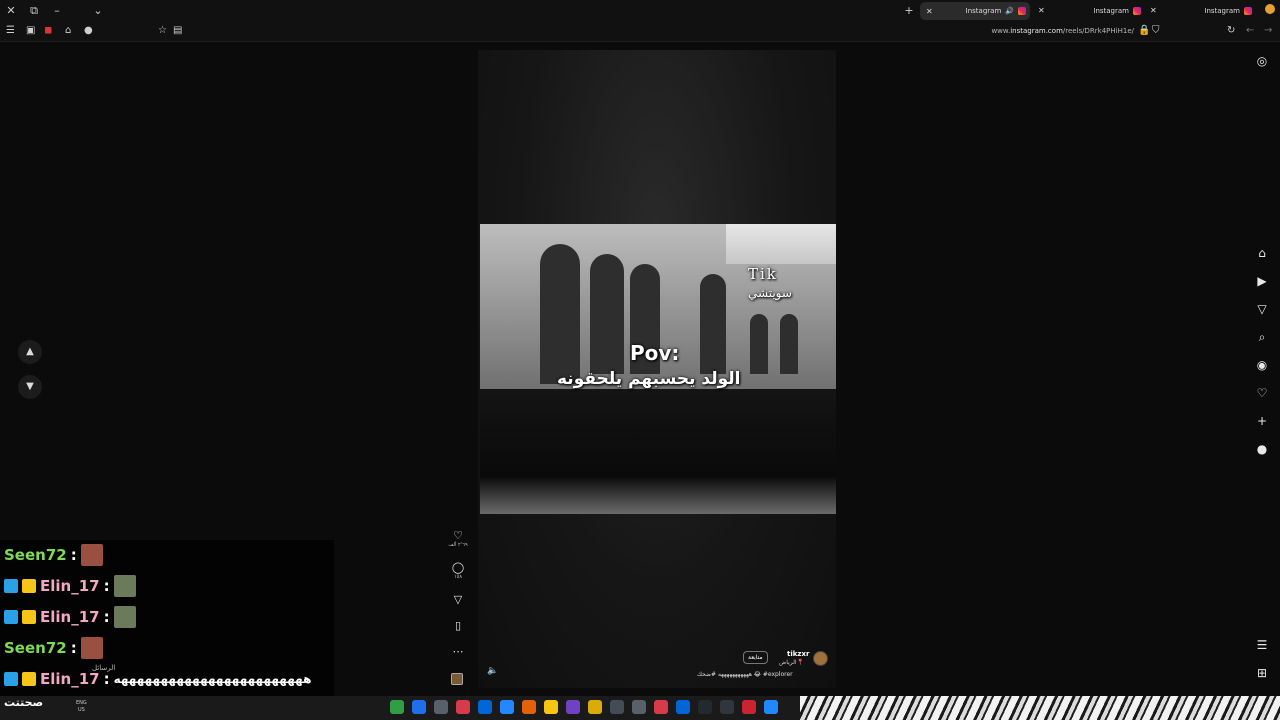 Image resolution: width=1280 pixels, height=720 pixels. Describe the element at coordinates (88, 30) in the screenshot. I see `info-icon: ●` at that location.